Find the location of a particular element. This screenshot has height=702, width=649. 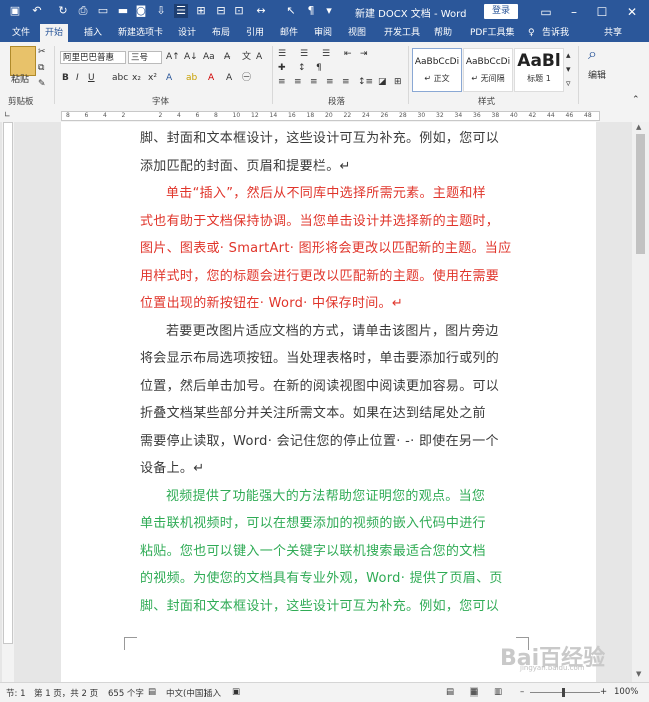

font-size-select: 三号 is located at coordinates (145, 57).